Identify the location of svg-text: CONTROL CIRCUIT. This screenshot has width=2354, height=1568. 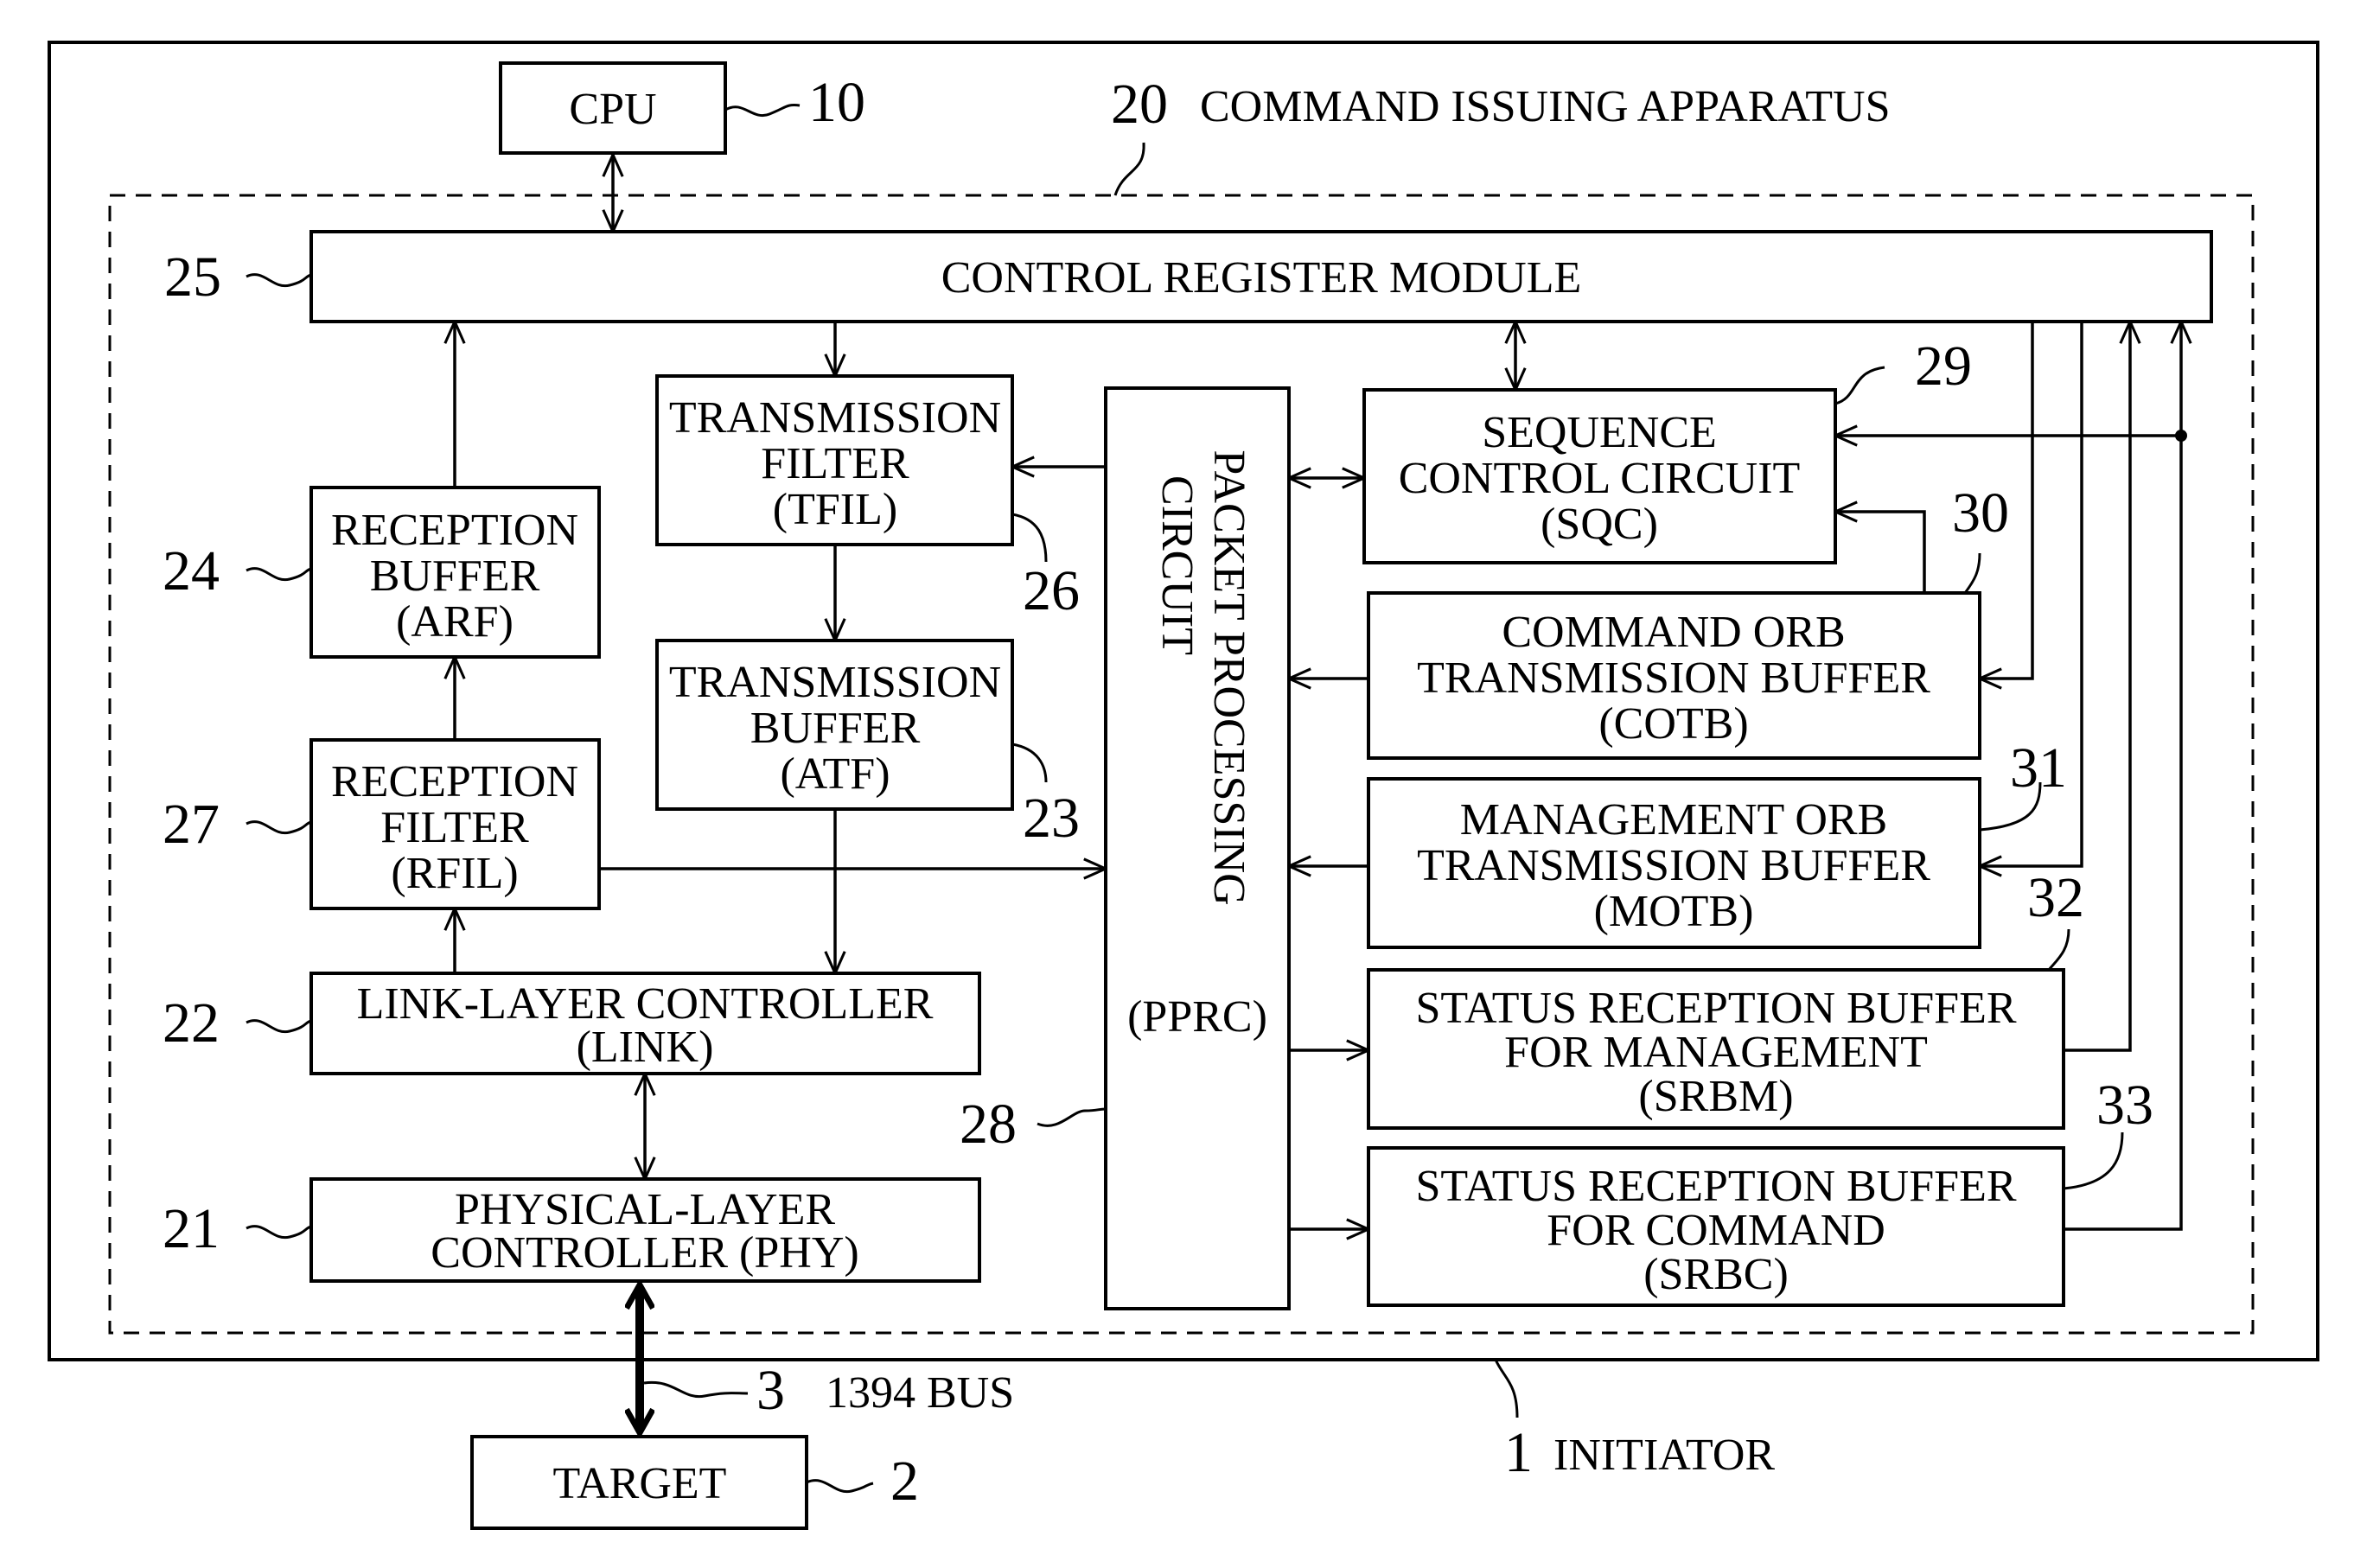
(1600, 479).